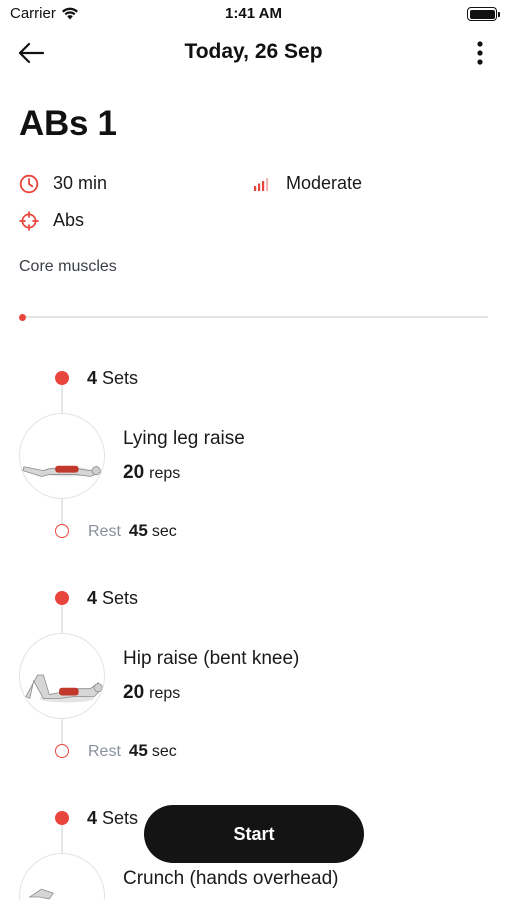  I want to click on nav-bar: Today, 26 Sep, so click(253, 53).